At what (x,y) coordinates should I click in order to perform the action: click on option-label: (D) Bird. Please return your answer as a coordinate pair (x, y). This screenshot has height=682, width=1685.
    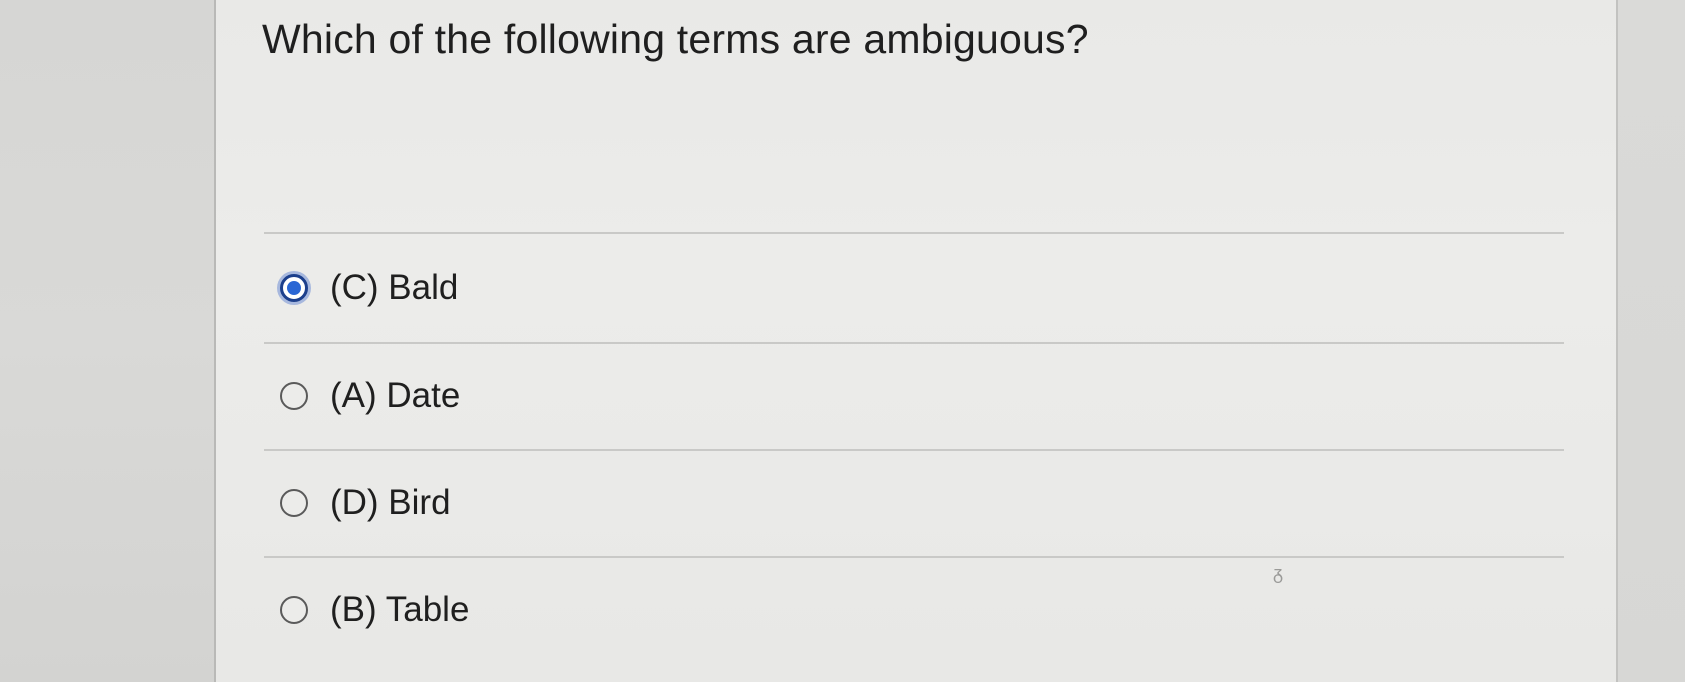
    Looking at the image, I should click on (390, 502).